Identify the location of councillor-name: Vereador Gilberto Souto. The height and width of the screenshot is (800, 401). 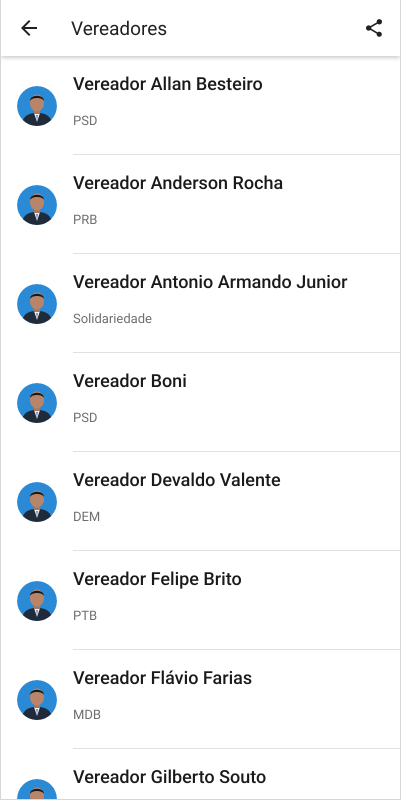
(170, 778).